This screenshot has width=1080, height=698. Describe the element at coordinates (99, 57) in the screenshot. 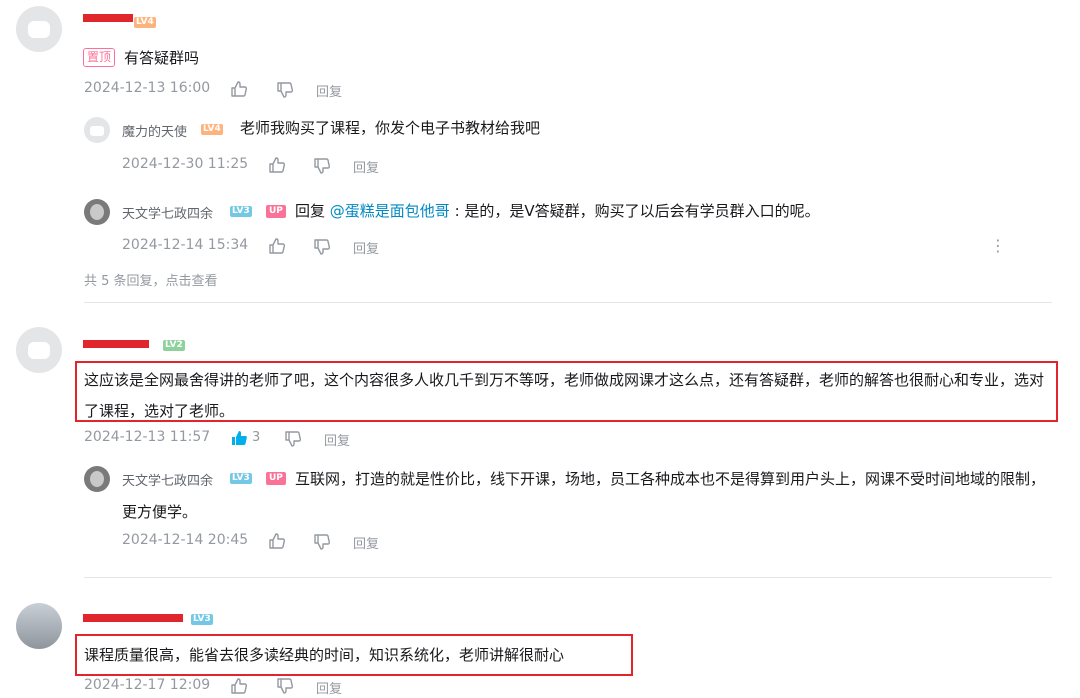

I see `pinned-badge: 置顶` at that location.